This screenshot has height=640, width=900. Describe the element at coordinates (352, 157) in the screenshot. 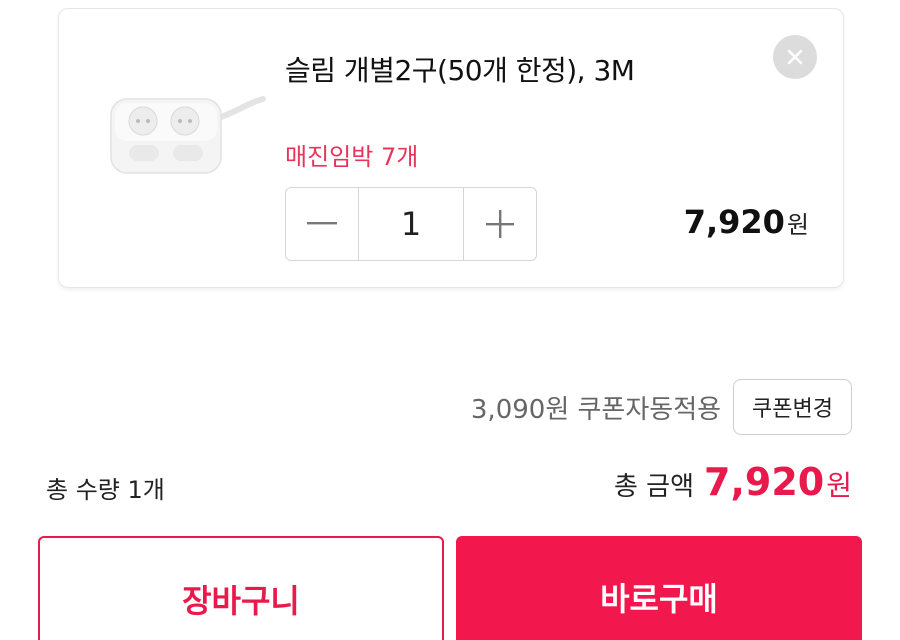

I see `low-stock-label: 매진임박 7개` at that location.